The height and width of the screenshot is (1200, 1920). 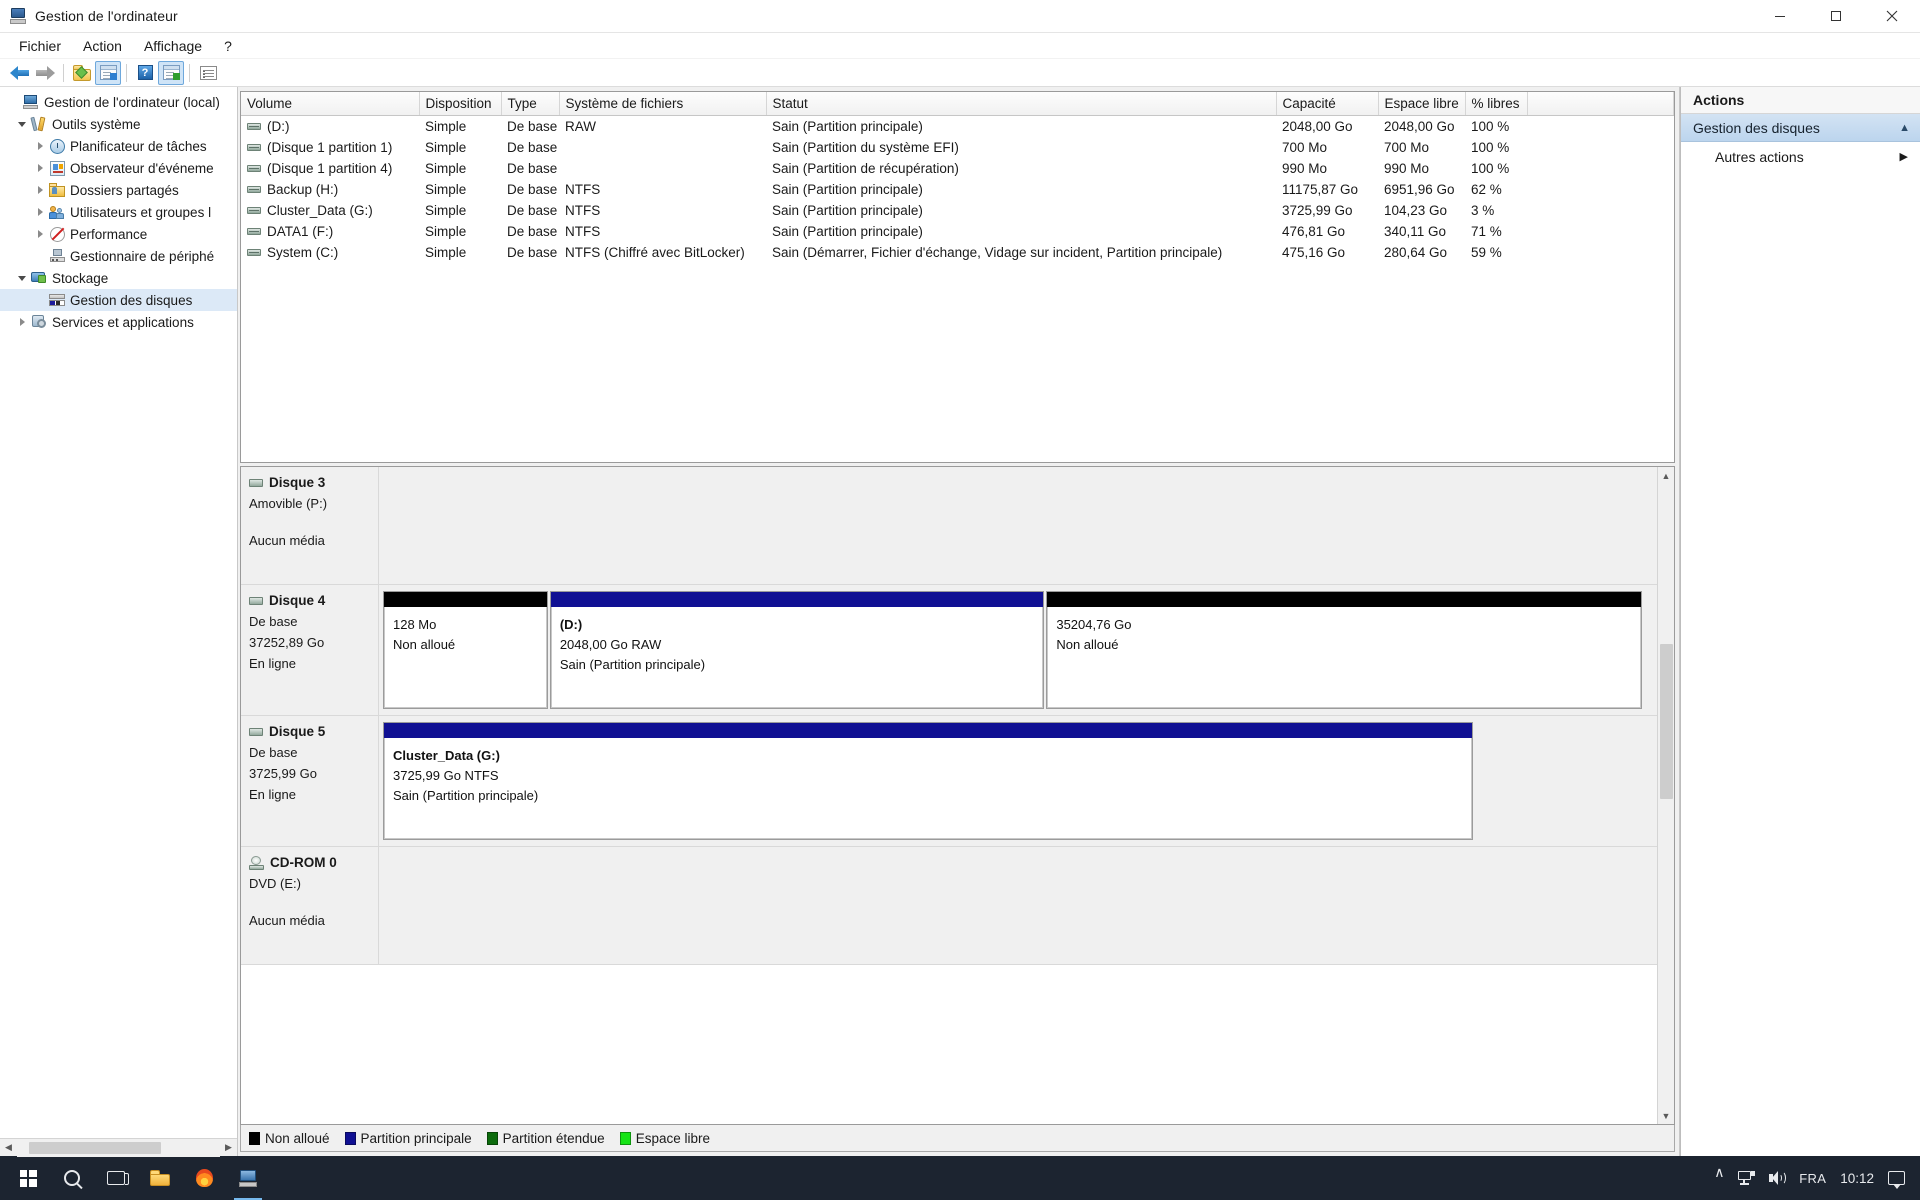 What do you see at coordinates (208, 73) in the screenshot?
I see `properties-list-icon` at bounding box center [208, 73].